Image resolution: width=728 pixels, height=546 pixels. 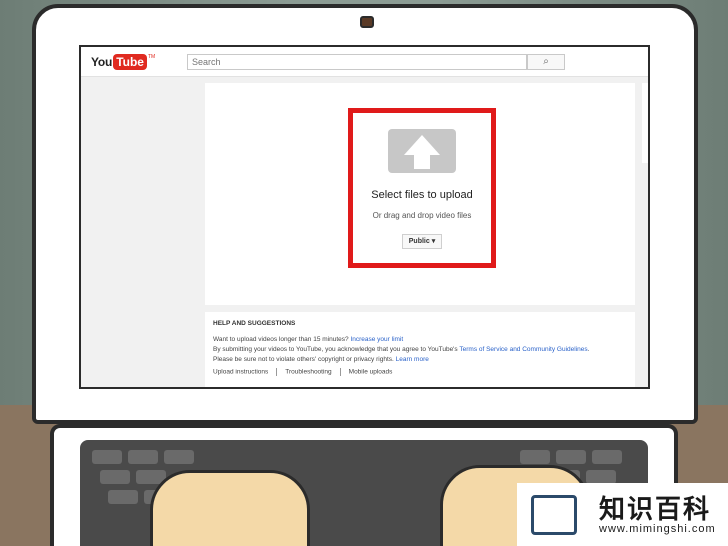 I want to click on privacy-dropdown: Public ▾, so click(x=422, y=241).